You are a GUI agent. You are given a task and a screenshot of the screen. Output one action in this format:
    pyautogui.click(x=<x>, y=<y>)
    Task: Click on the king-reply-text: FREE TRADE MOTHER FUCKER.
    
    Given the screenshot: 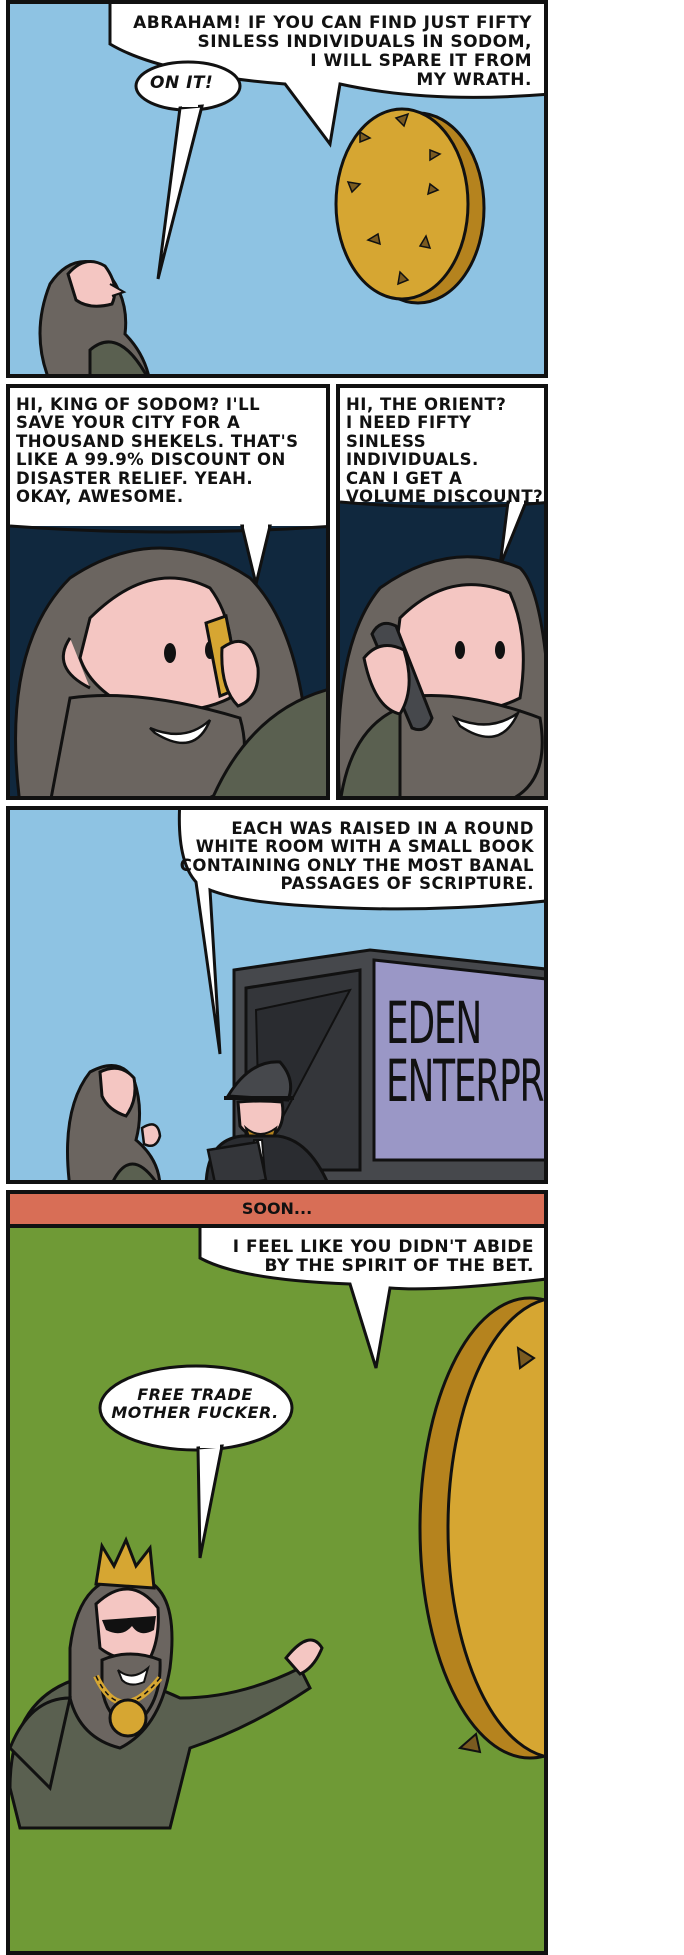 What is the action you would take?
    pyautogui.click(x=195, y=1404)
    